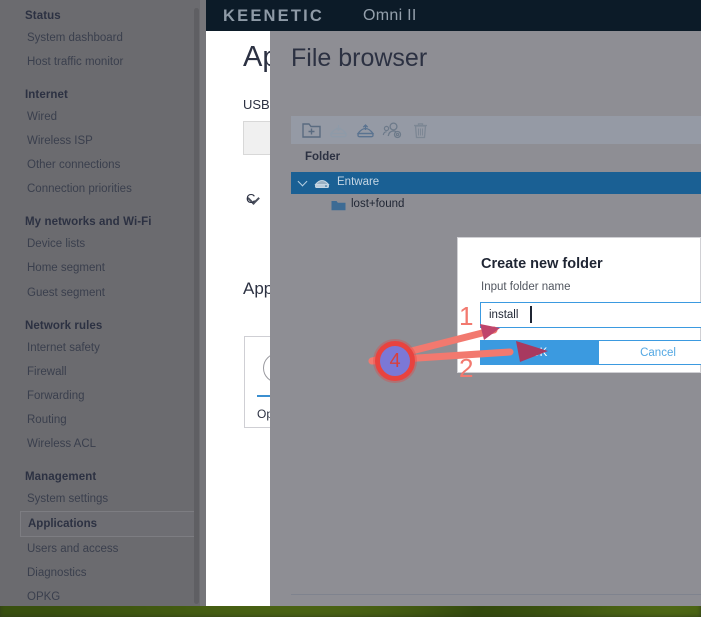  I want to click on sidebar-item-home-segment: Home segment, so click(100, 268).